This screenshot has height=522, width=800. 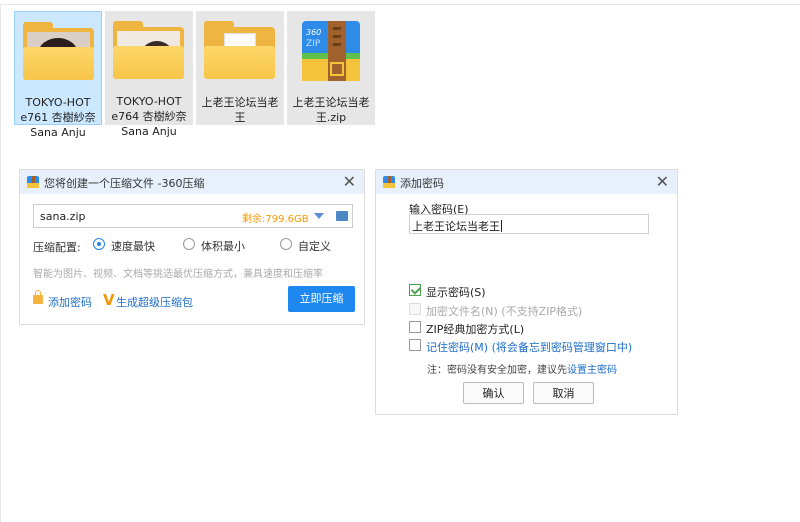 What do you see at coordinates (124, 183) in the screenshot?
I see `dialog-title: 您将创建一个压缩文件 -360压缩` at bounding box center [124, 183].